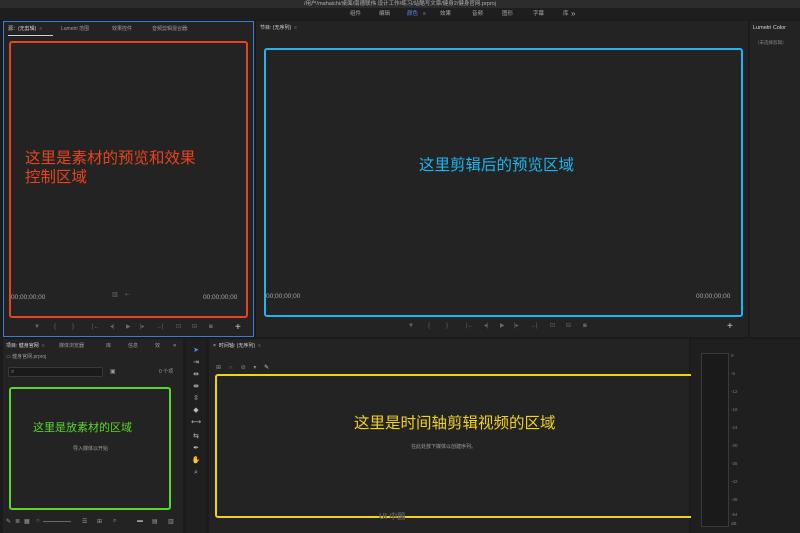 The image size is (800, 533). What do you see at coordinates (8, 521) in the screenshot?
I see `lock-icon: ✎` at bounding box center [8, 521].